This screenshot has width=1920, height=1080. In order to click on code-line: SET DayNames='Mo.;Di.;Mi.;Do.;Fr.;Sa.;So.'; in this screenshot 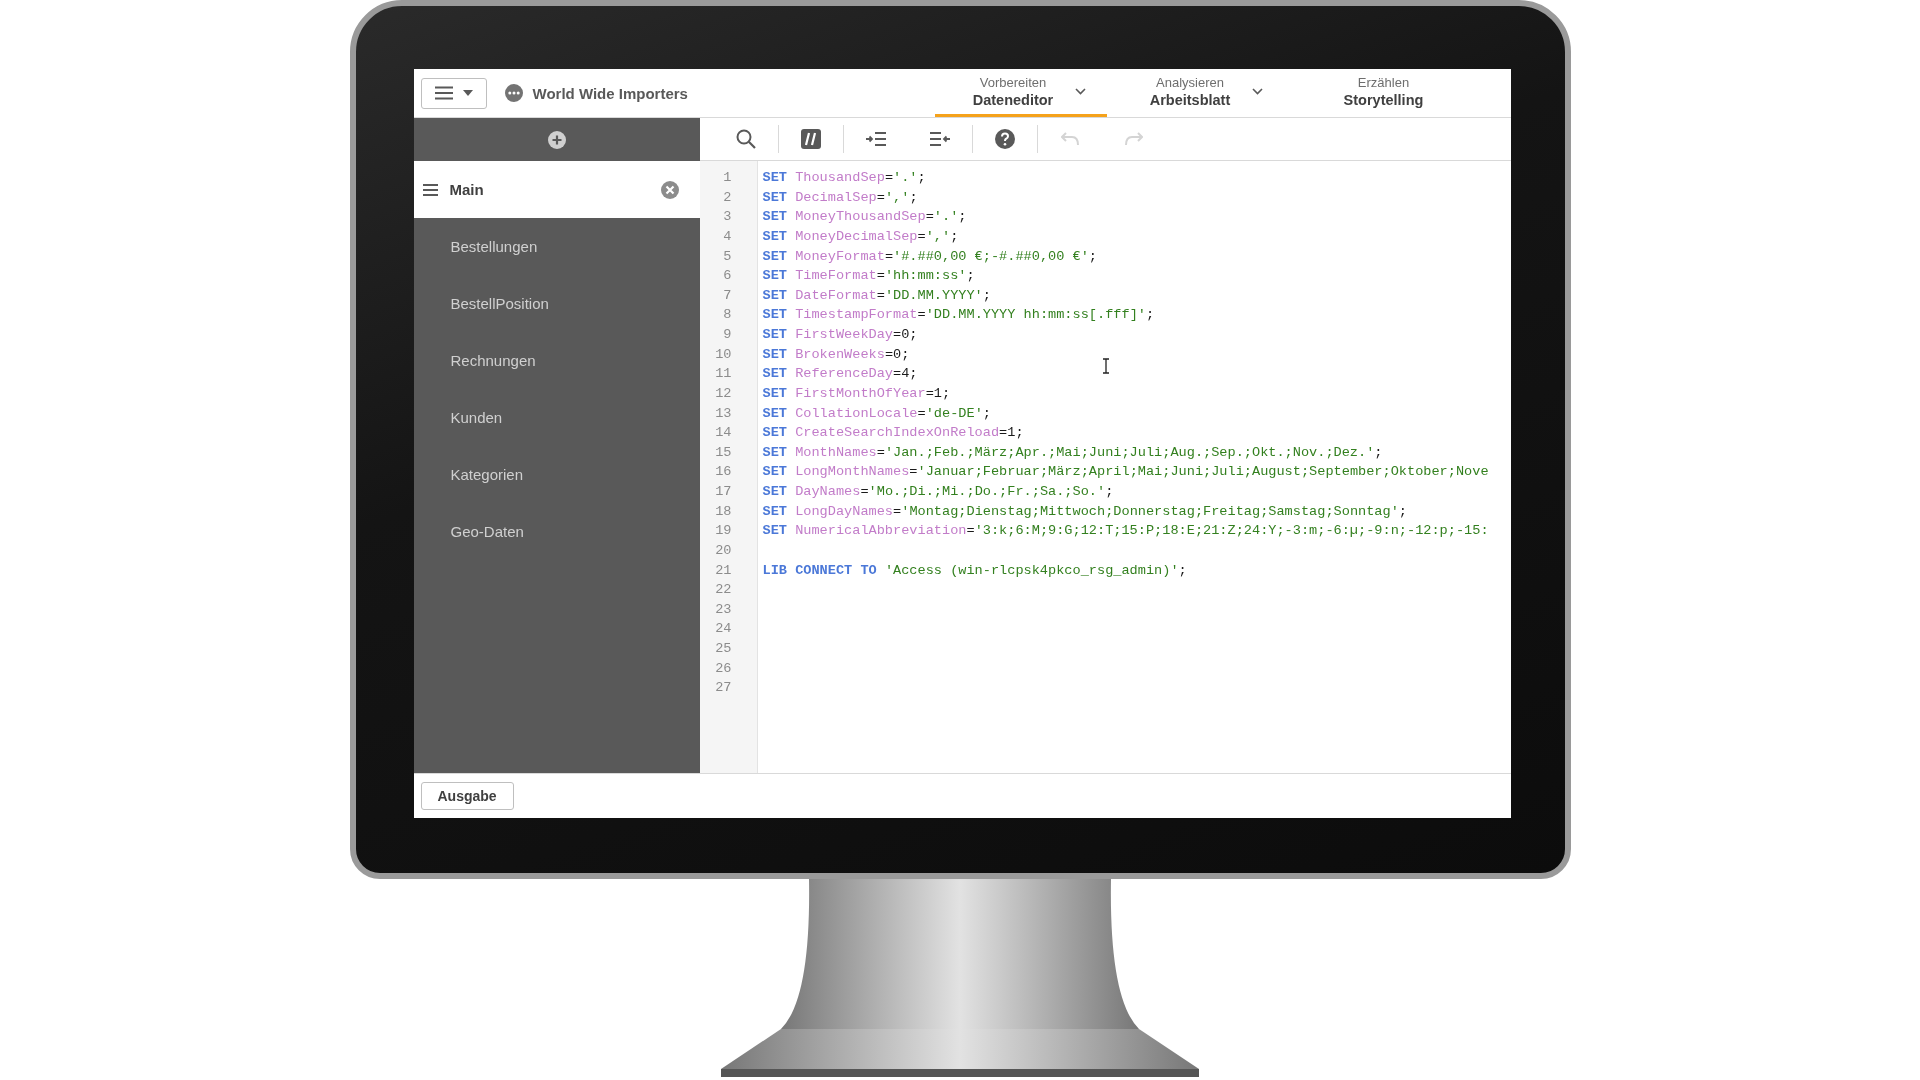, I will do `click(938, 492)`.